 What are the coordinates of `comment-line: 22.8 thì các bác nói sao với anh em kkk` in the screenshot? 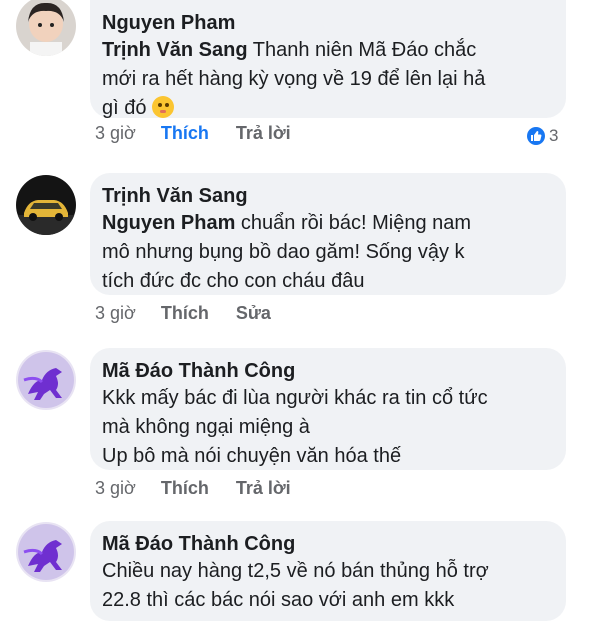 It's located at (278, 600).